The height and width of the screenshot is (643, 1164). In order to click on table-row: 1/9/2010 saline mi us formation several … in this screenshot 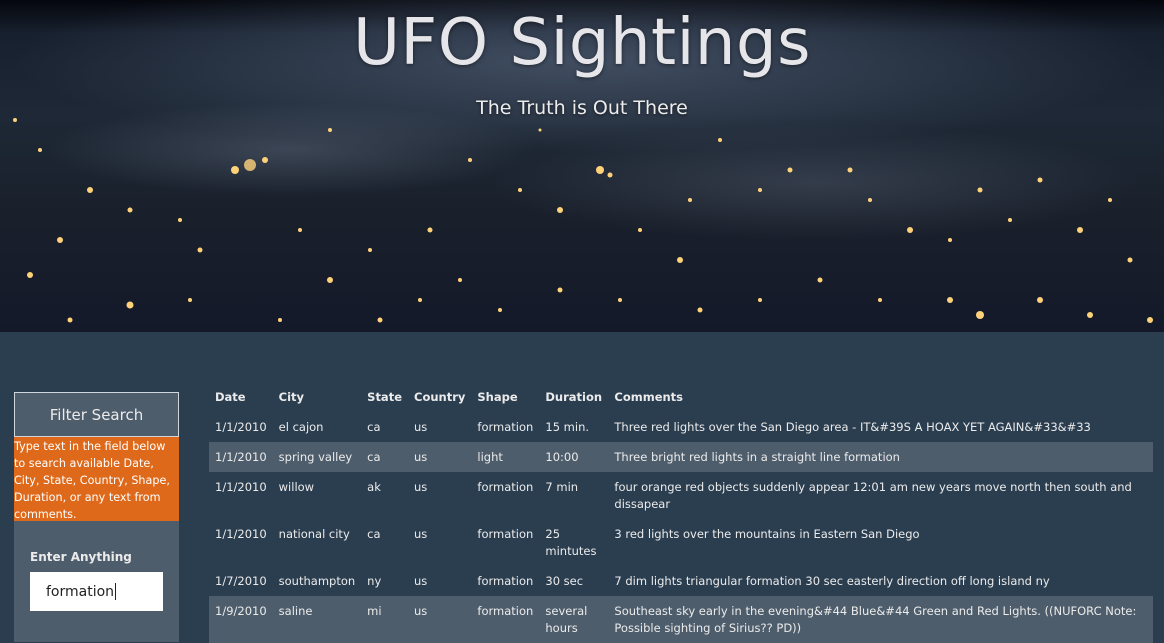, I will do `click(681, 619)`.